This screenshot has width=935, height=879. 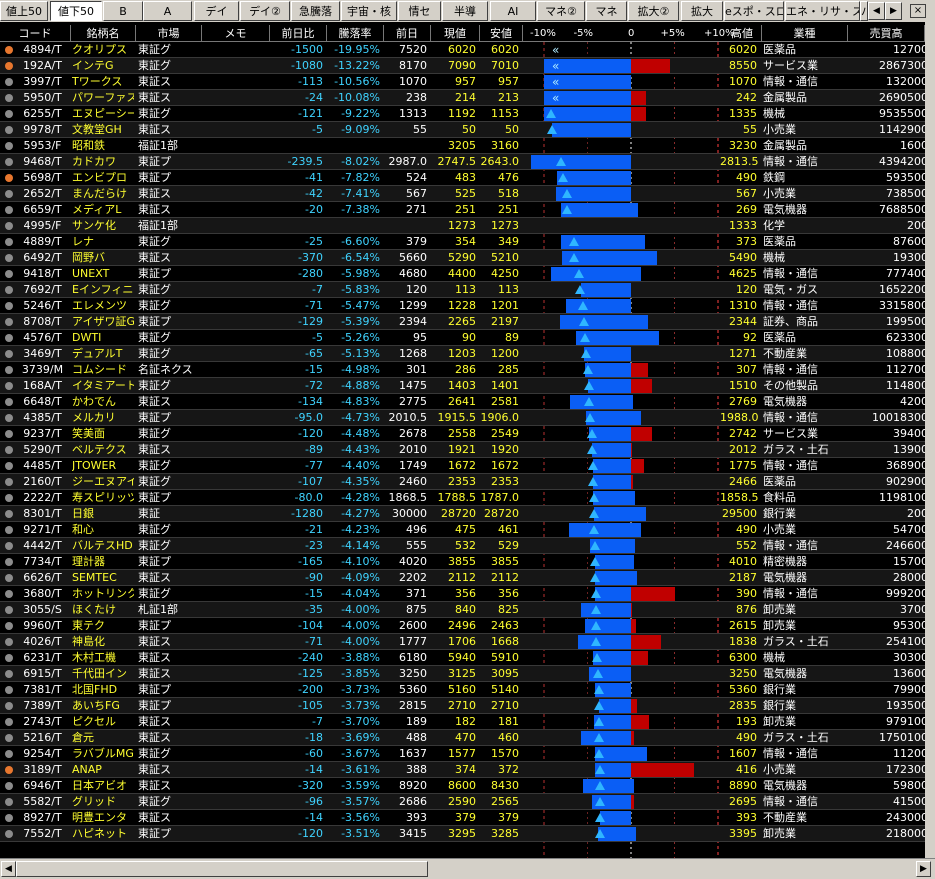 What do you see at coordinates (822, 11) in the screenshot?
I see `tab-16: エネ・リサ・スロ` at bounding box center [822, 11].